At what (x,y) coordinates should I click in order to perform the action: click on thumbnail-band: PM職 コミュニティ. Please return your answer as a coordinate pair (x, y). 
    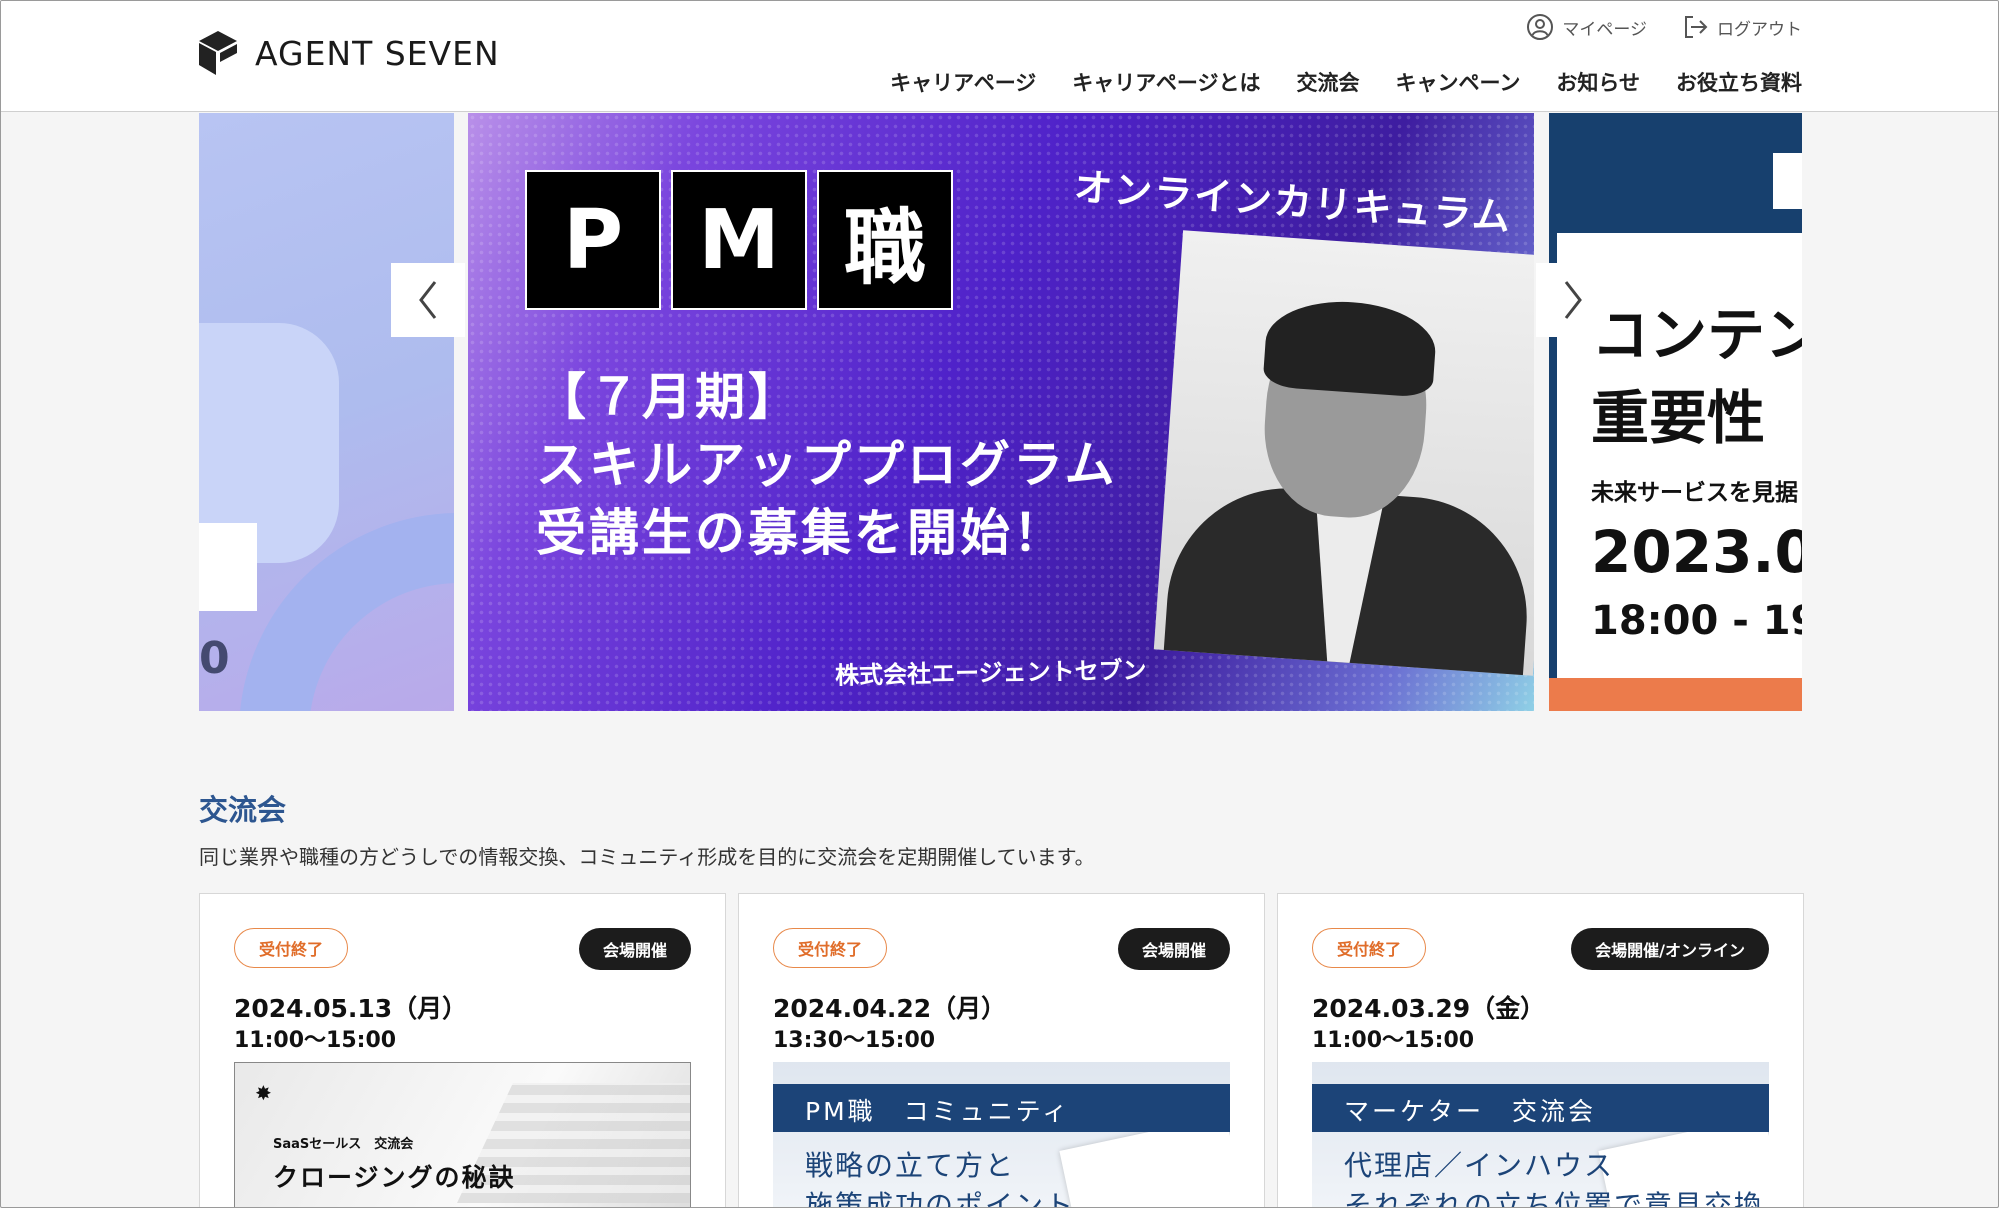
    Looking at the image, I should click on (1001, 1108).